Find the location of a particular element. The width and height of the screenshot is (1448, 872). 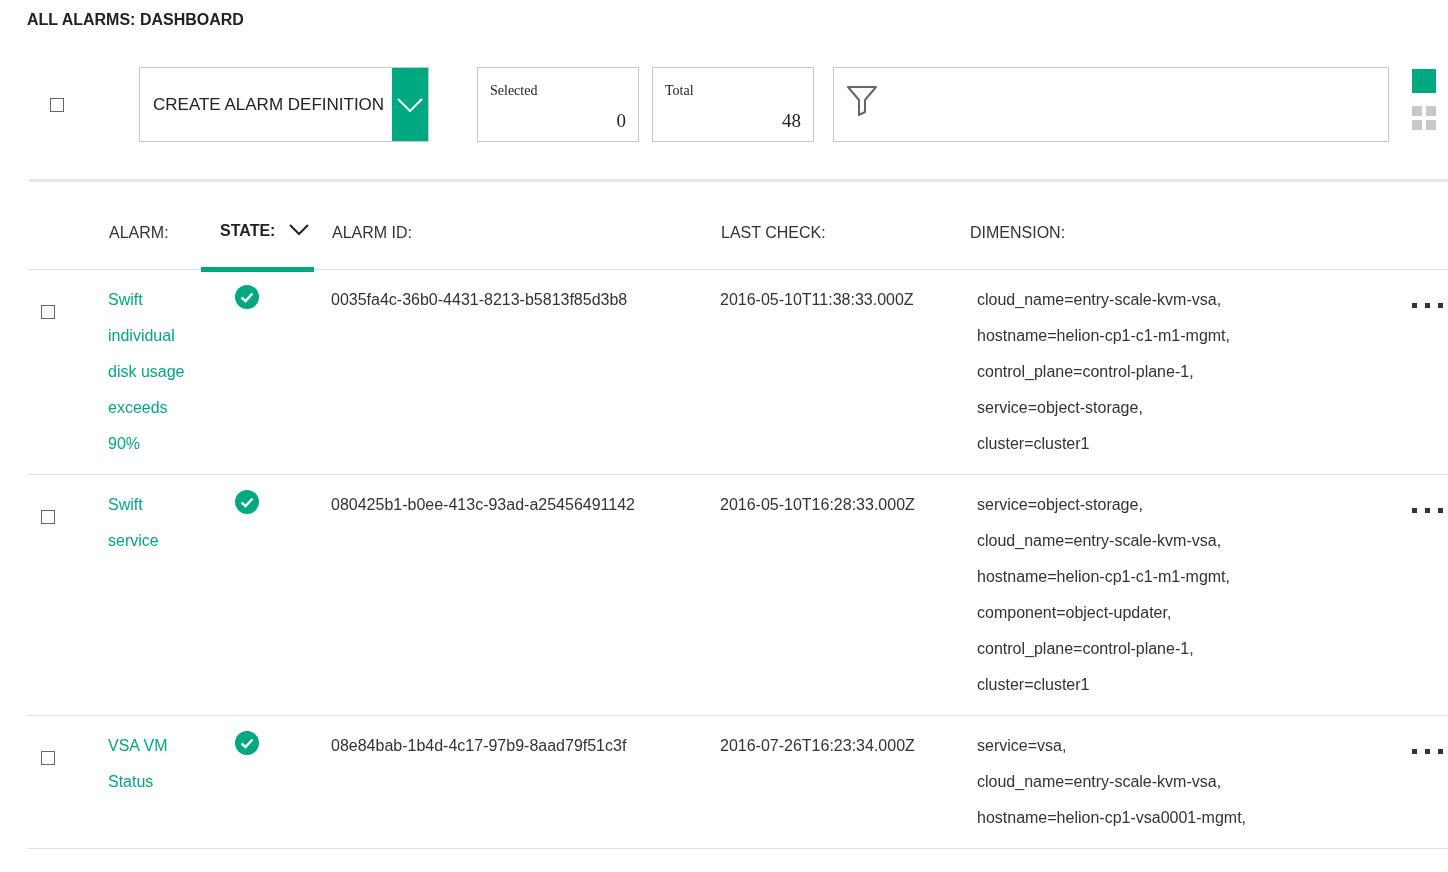

filter-icon is located at coordinates (862, 100).